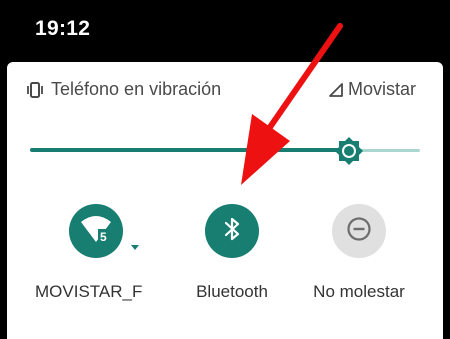 The height and width of the screenshot is (339, 450). Describe the element at coordinates (336, 90) in the screenshot. I see `signal-icon` at that location.